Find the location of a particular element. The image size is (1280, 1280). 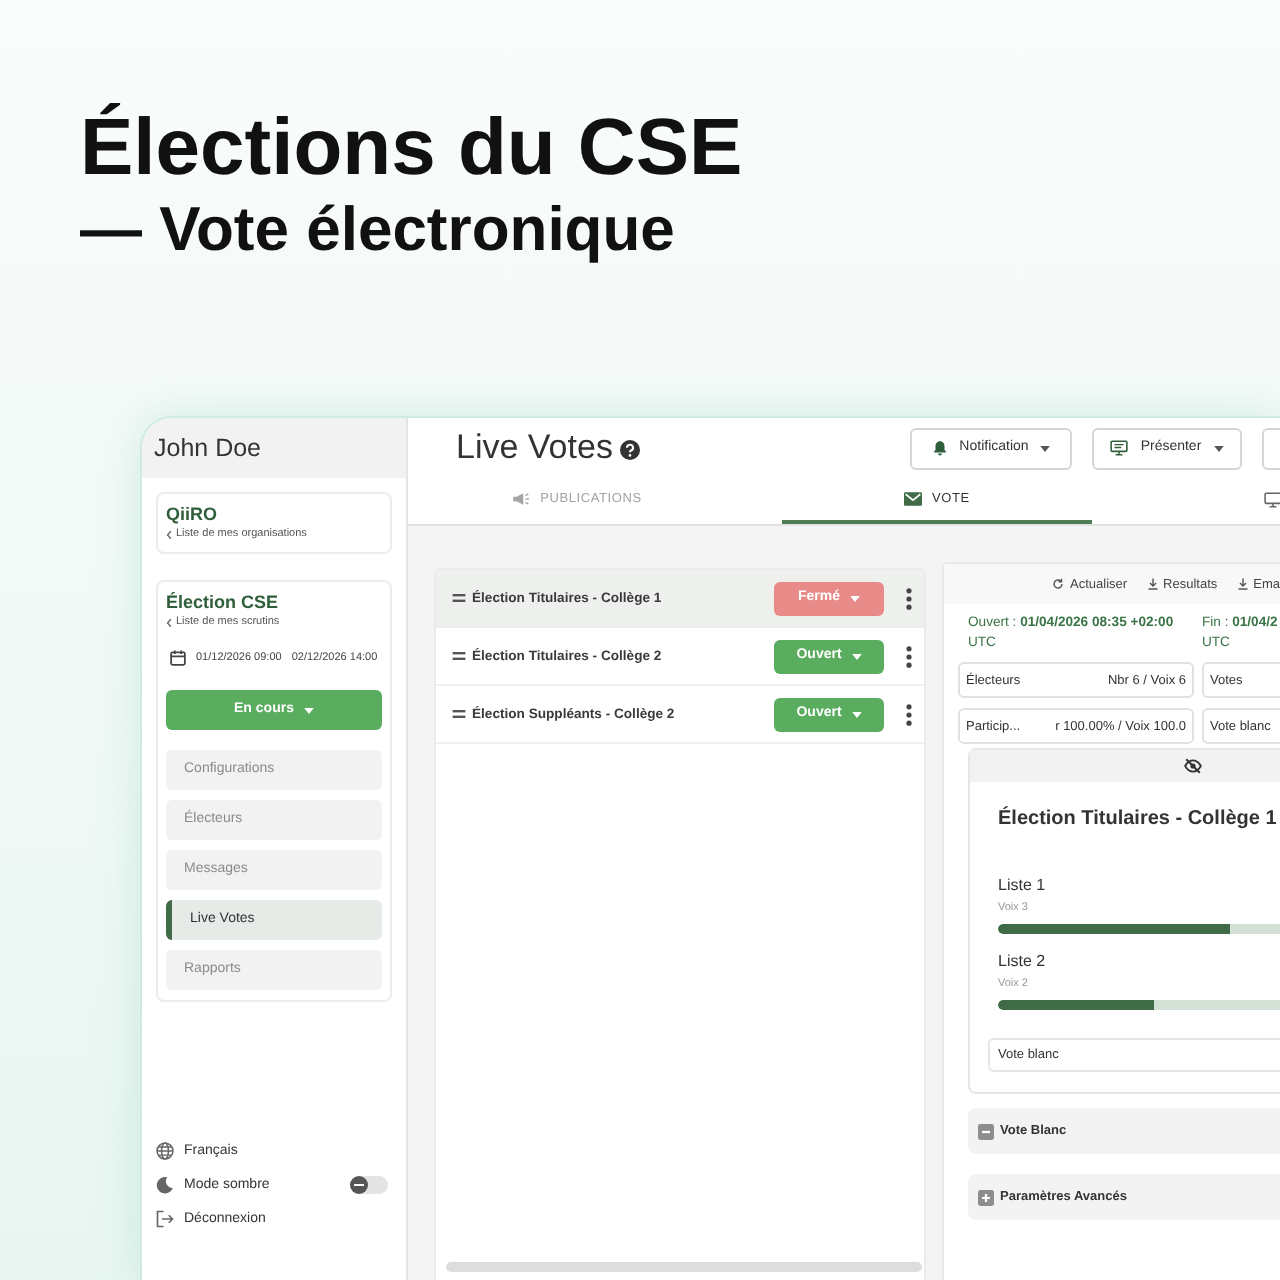

envelope-icon is located at coordinates (913, 499).